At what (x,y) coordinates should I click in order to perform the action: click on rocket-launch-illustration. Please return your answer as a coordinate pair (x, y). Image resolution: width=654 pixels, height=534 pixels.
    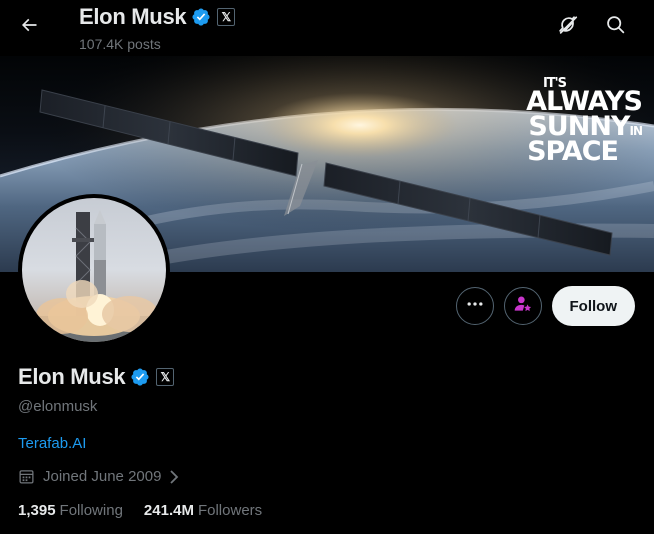
    Looking at the image, I should click on (94, 276).